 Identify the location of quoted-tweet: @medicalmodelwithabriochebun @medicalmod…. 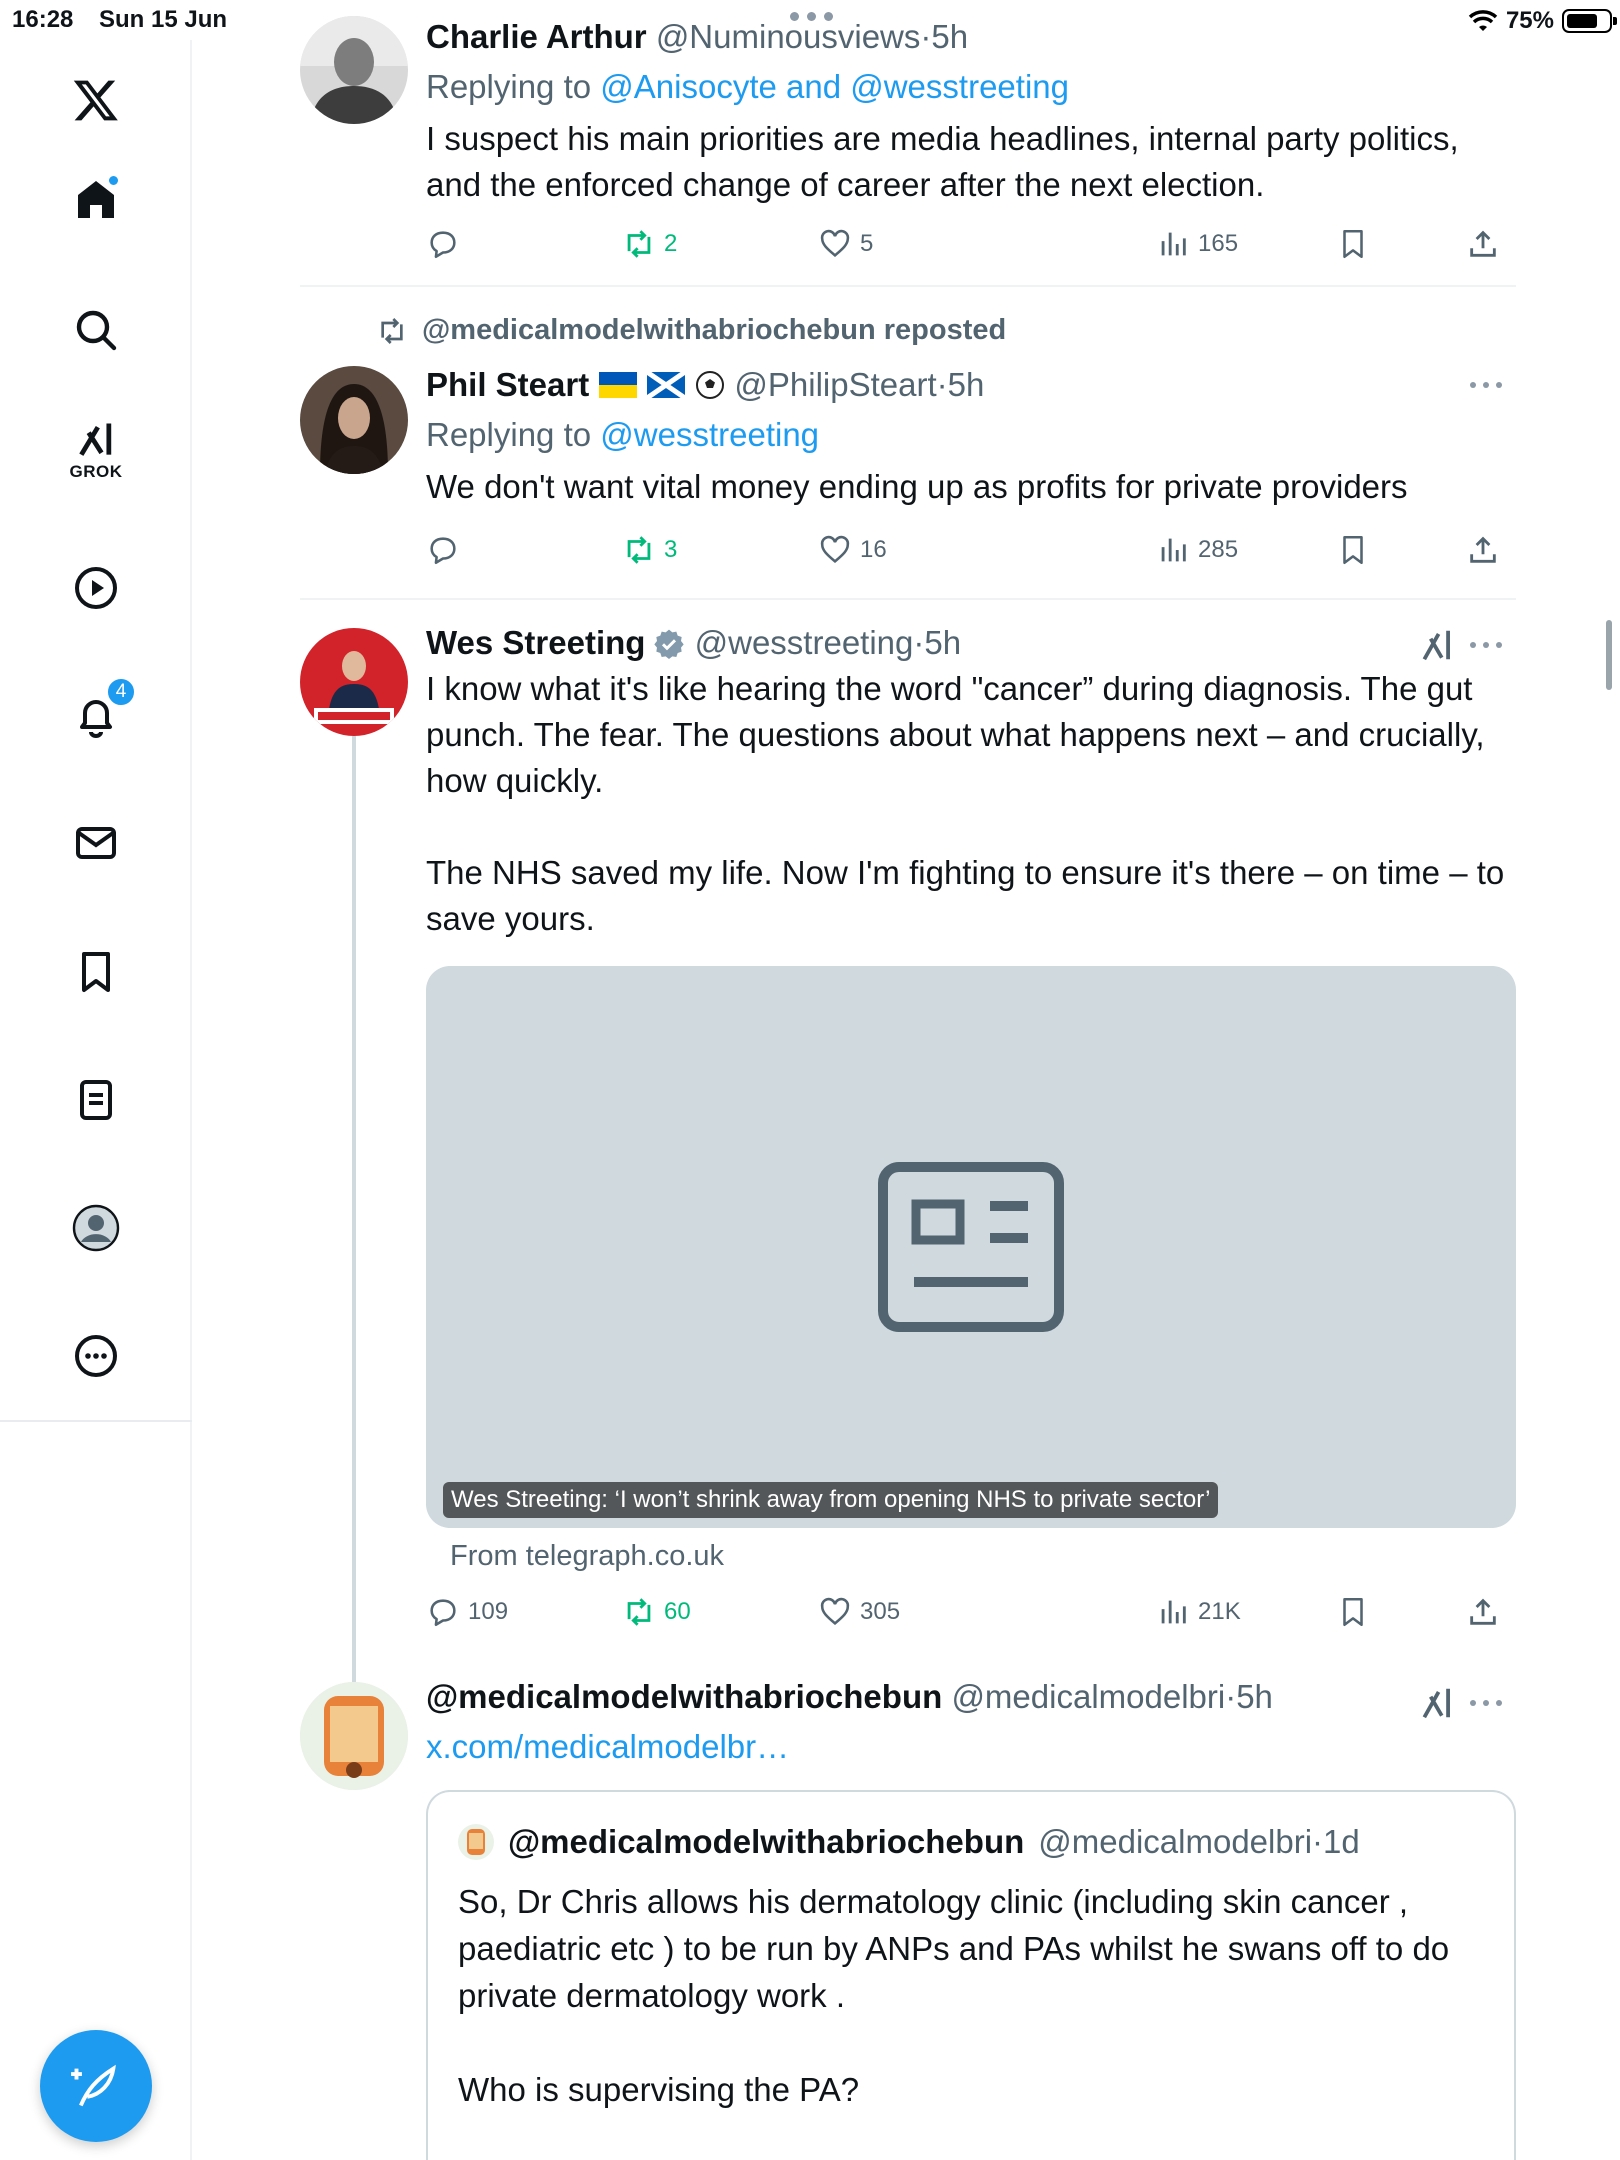
(971, 1975).